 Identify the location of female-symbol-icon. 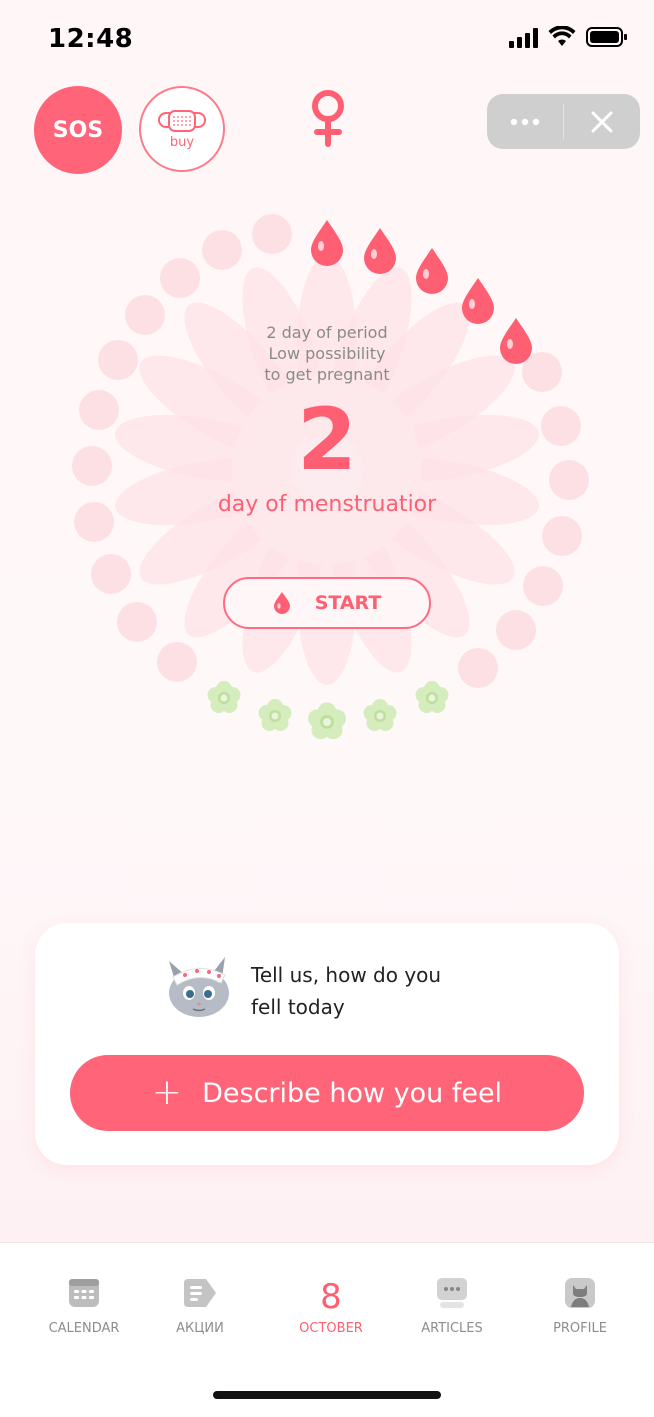
(328, 118).